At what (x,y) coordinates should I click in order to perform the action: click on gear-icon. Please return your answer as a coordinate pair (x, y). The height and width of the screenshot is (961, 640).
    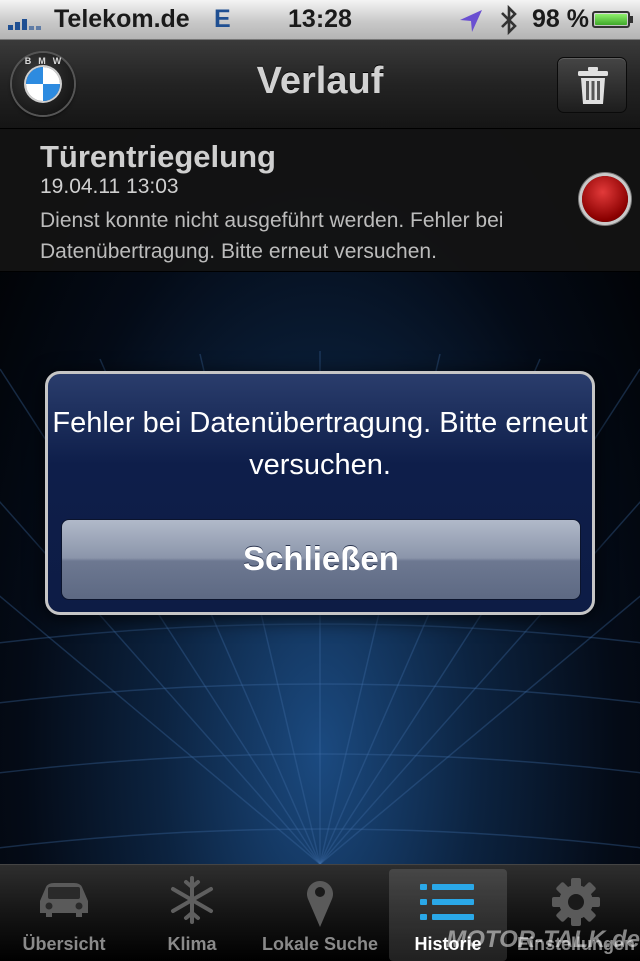
    Looking at the image, I should click on (576, 902).